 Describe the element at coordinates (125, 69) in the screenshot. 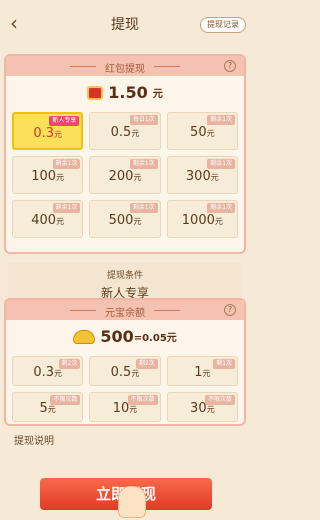

I see `panel-title: 红包提现` at that location.